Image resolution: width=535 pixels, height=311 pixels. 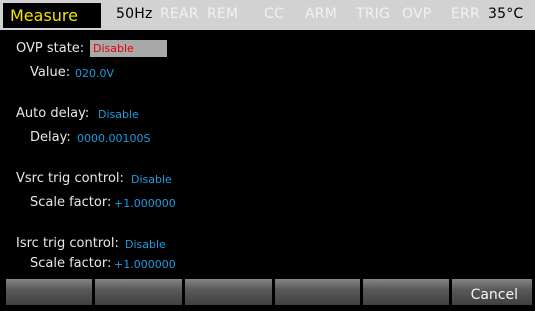 I want to click on remote-indicator: REM, so click(x=223, y=14).